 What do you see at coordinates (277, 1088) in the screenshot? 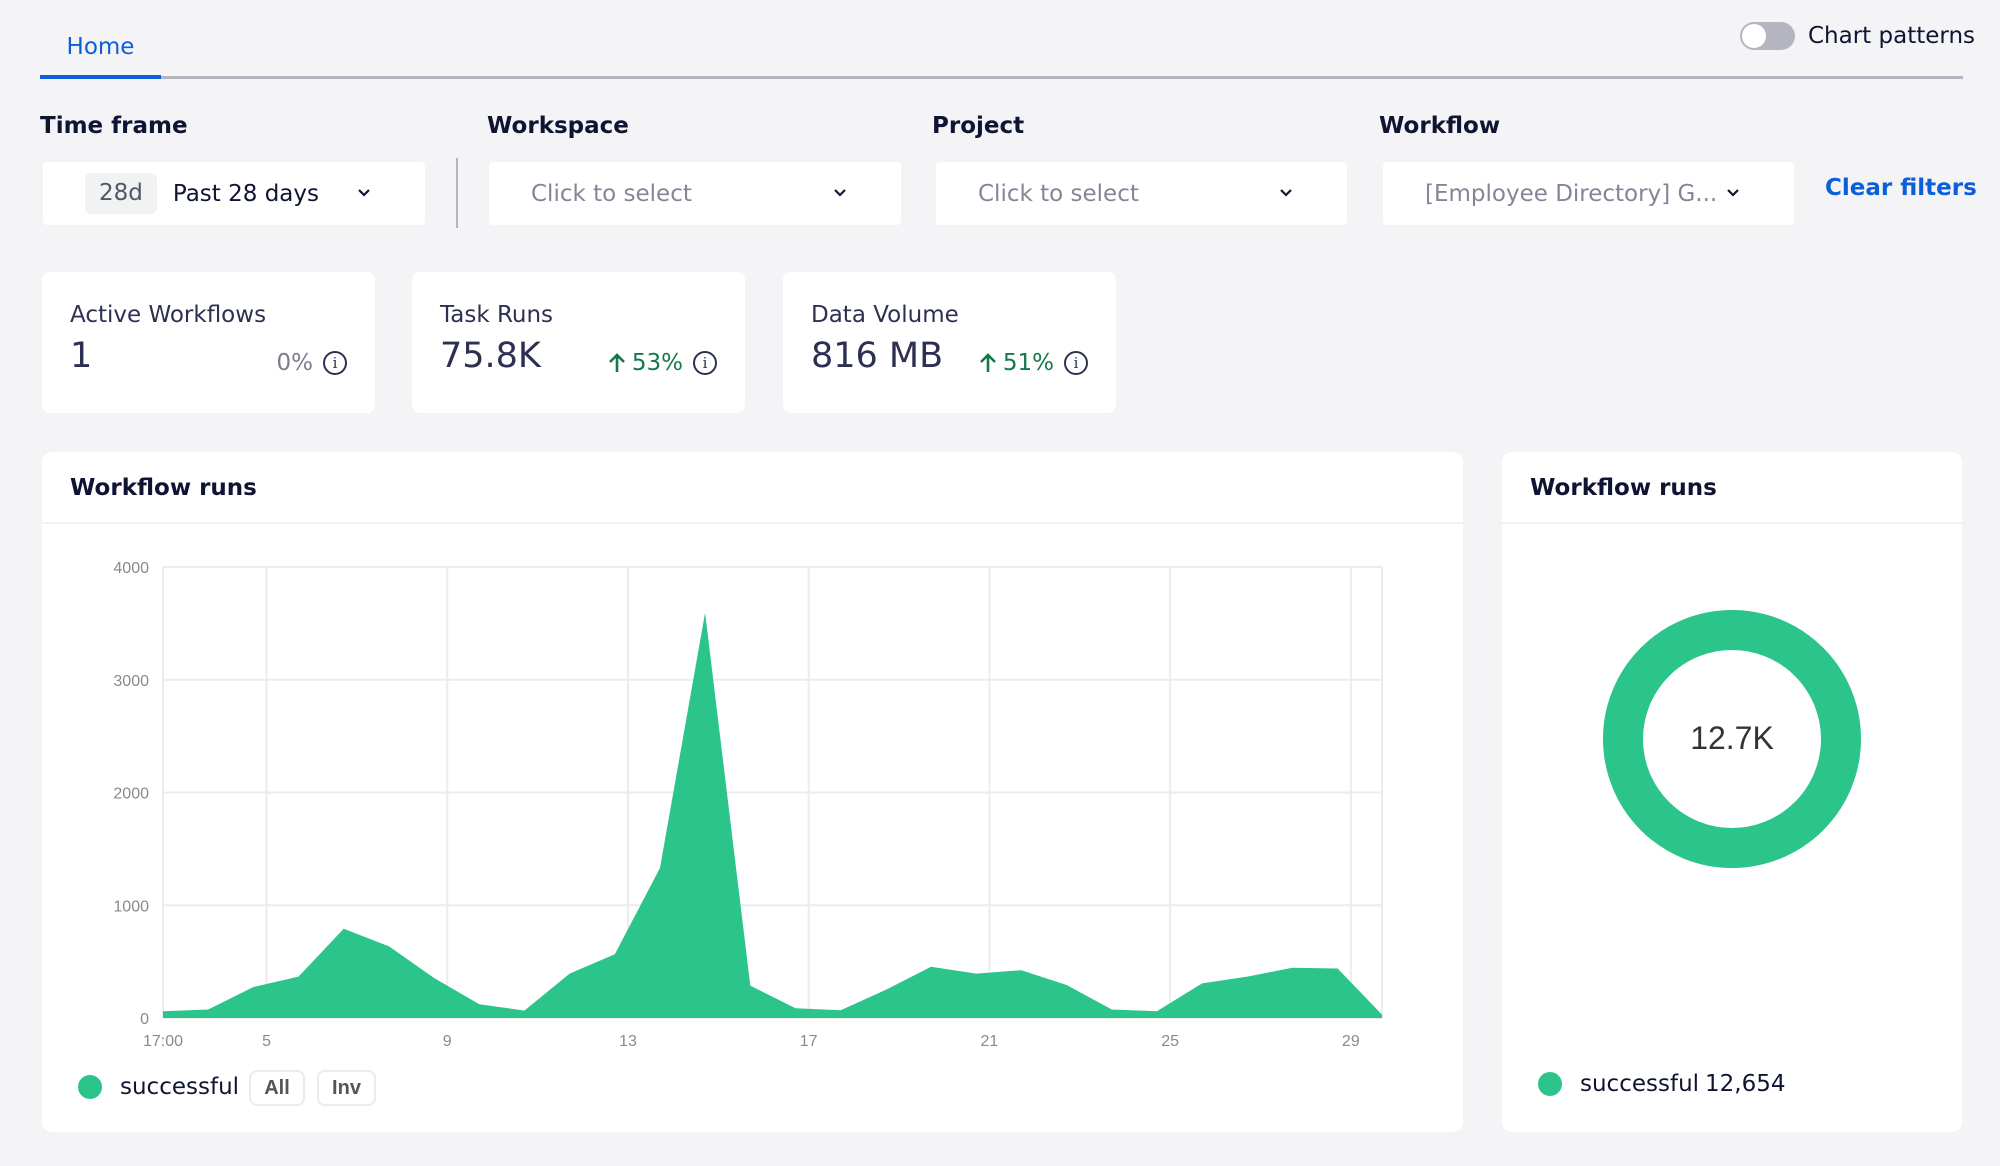
I see `legend-all-button: All` at bounding box center [277, 1088].